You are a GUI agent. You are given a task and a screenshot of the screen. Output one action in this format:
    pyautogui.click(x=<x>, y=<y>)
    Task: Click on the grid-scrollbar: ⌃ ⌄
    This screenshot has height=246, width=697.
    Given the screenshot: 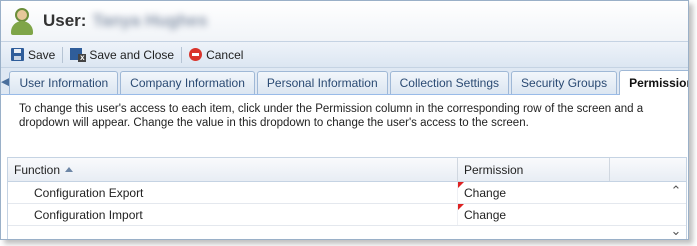 What is the action you would take?
    pyautogui.click(x=676, y=210)
    